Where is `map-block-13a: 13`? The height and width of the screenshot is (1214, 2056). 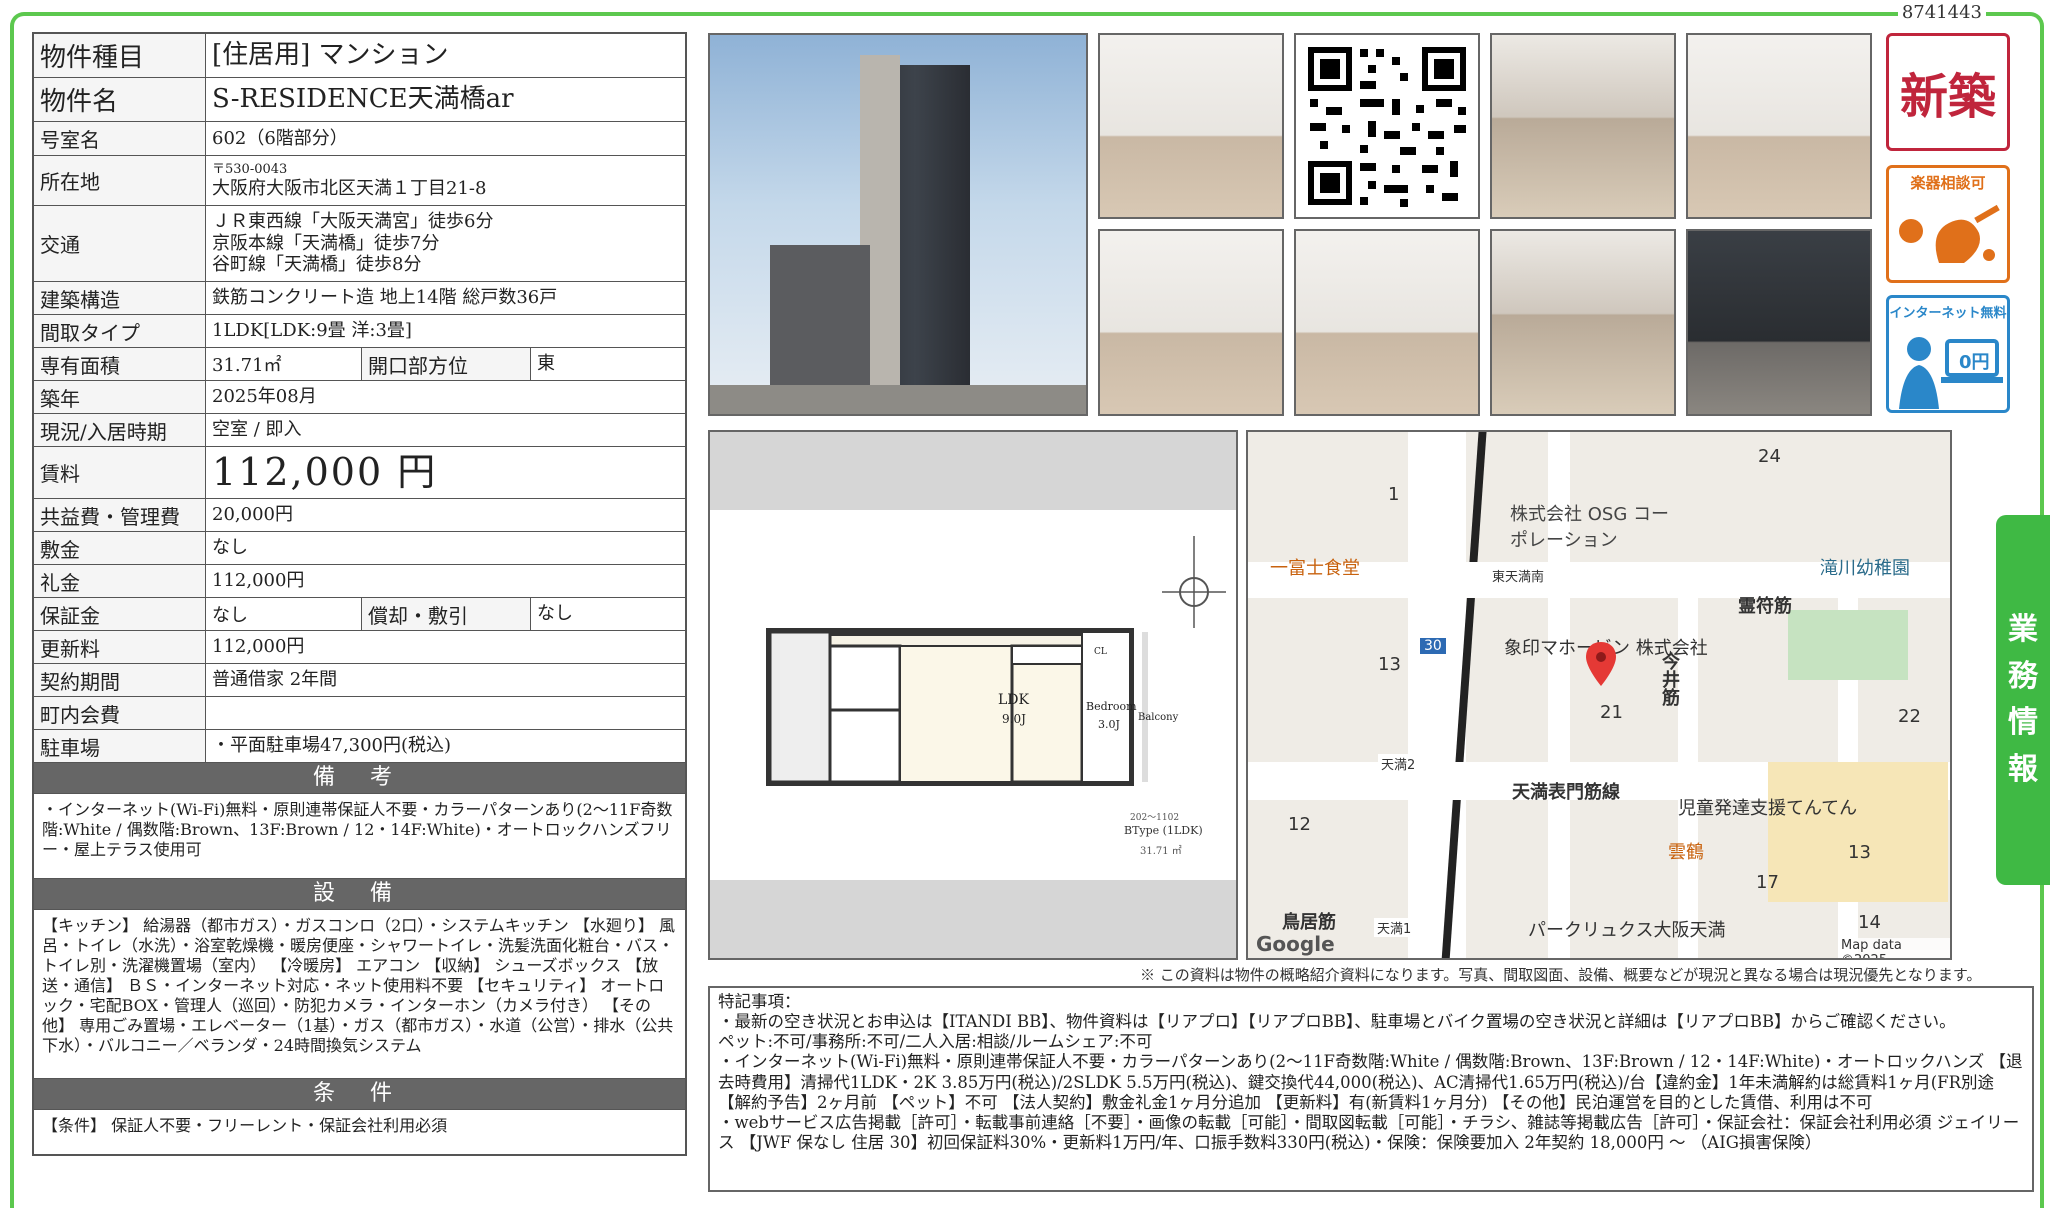 map-block-13a: 13 is located at coordinates (1389, 664).